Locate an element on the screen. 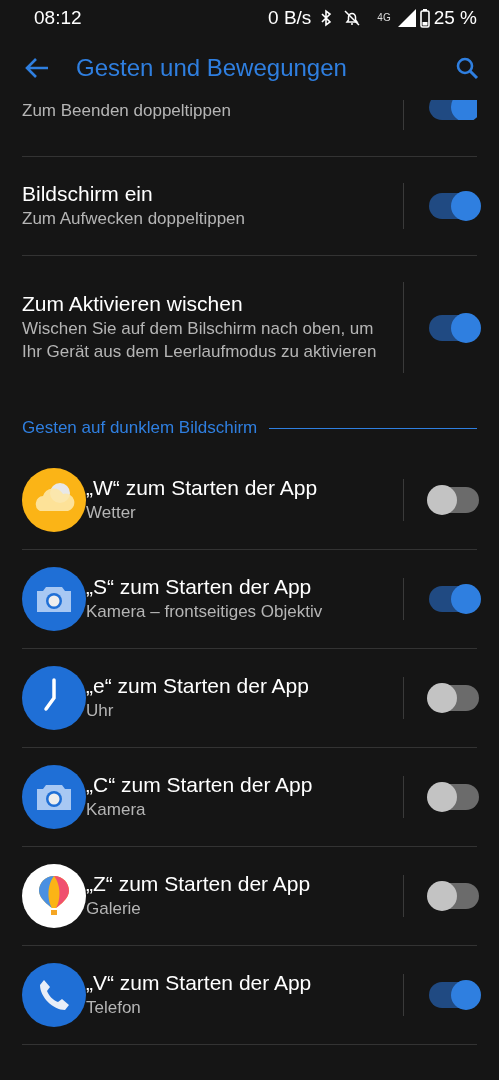 This screenshot has height=1080, width=499. search-button is located at coordinates (467, 68).